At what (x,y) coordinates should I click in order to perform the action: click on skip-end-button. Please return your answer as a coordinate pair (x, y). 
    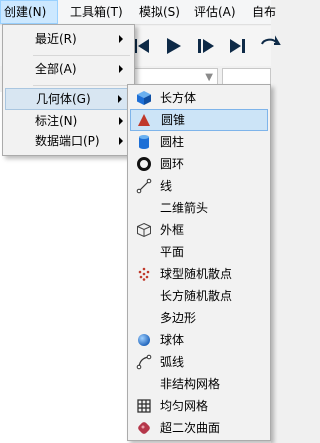
    Looking at the image, I should click on (238, 46).